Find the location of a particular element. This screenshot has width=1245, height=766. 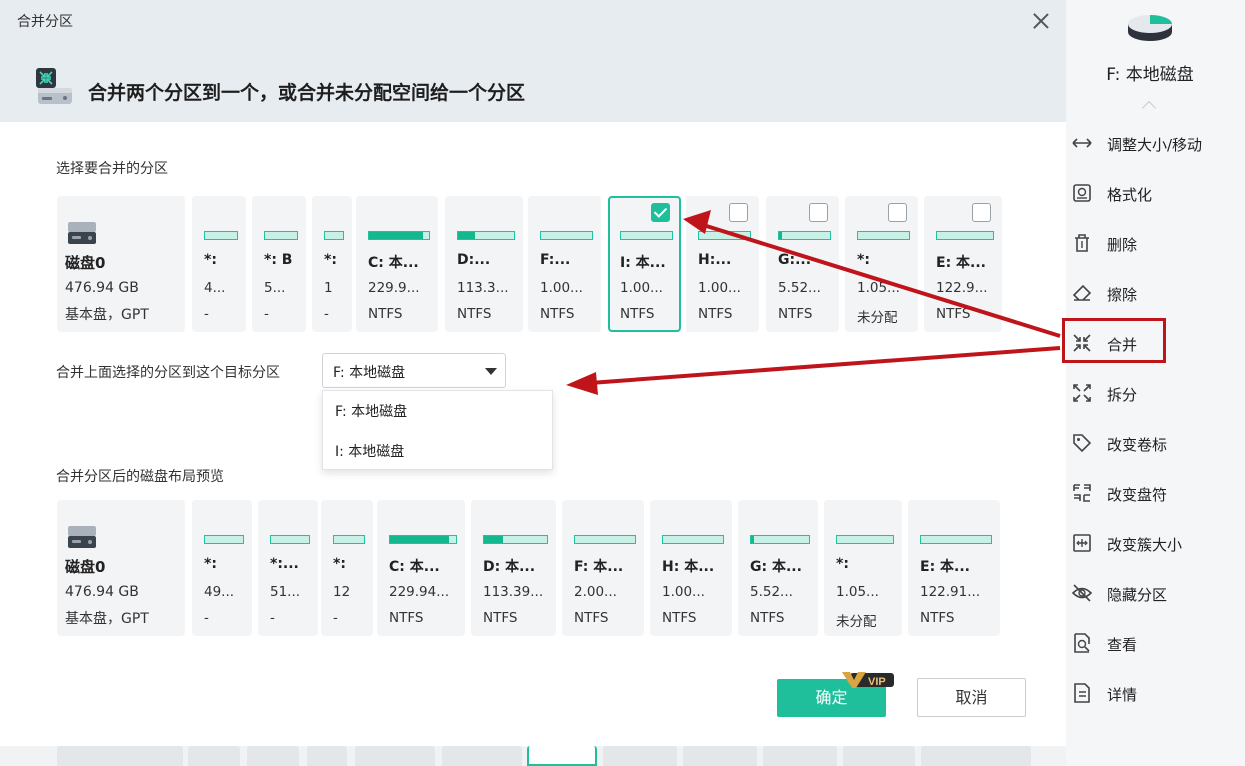

top-partition-card: *: B 5... - is located at coordinates (279, 264).